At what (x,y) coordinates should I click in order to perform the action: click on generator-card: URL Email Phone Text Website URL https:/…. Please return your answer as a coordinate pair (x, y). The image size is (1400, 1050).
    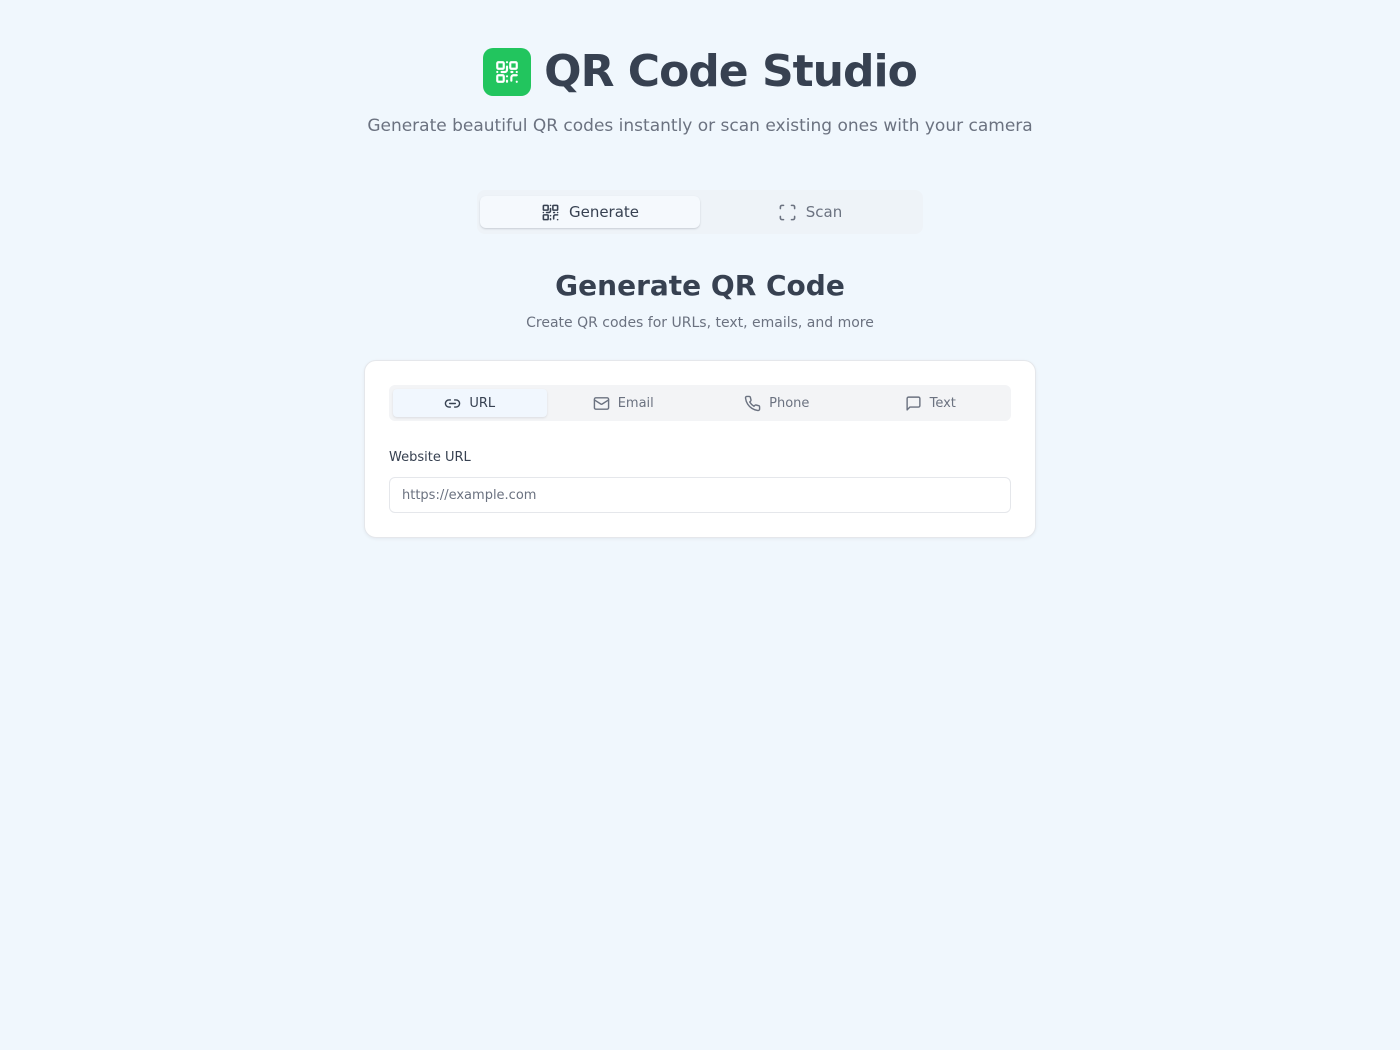
    Looking at the image, I should click on (700, 449).